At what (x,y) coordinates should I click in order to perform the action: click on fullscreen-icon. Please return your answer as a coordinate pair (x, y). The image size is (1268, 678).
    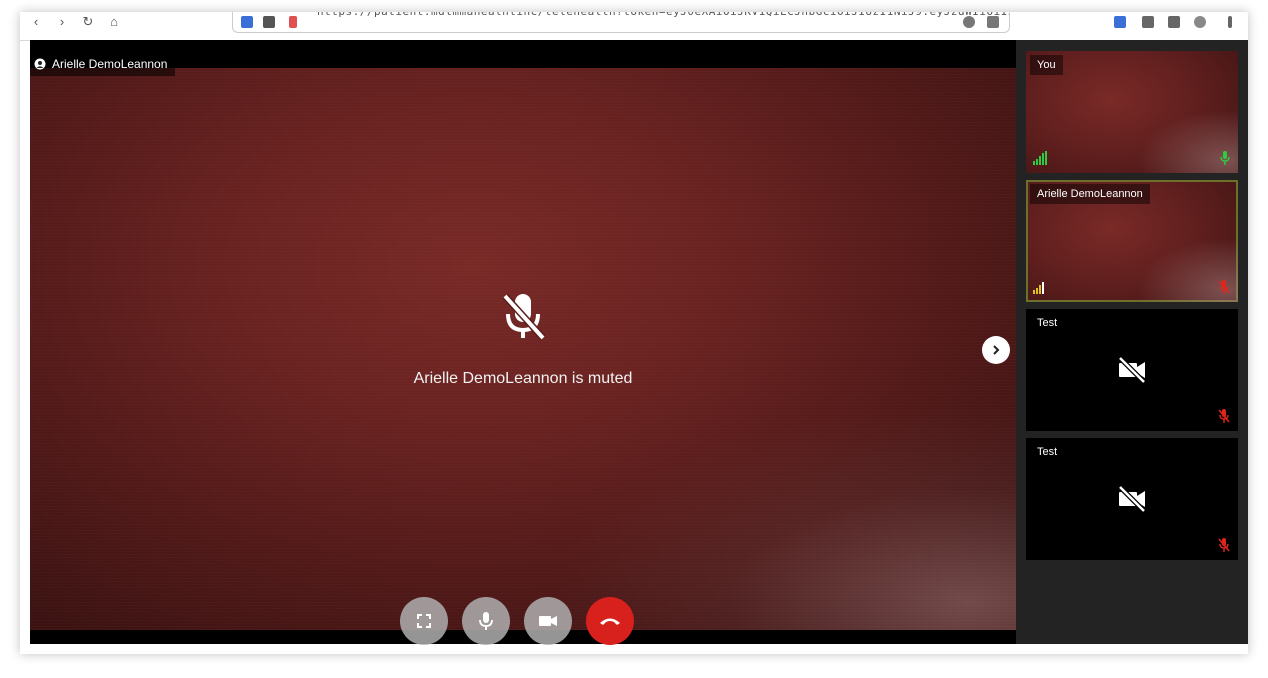
    Looking at the image, I should click on (424, 621).